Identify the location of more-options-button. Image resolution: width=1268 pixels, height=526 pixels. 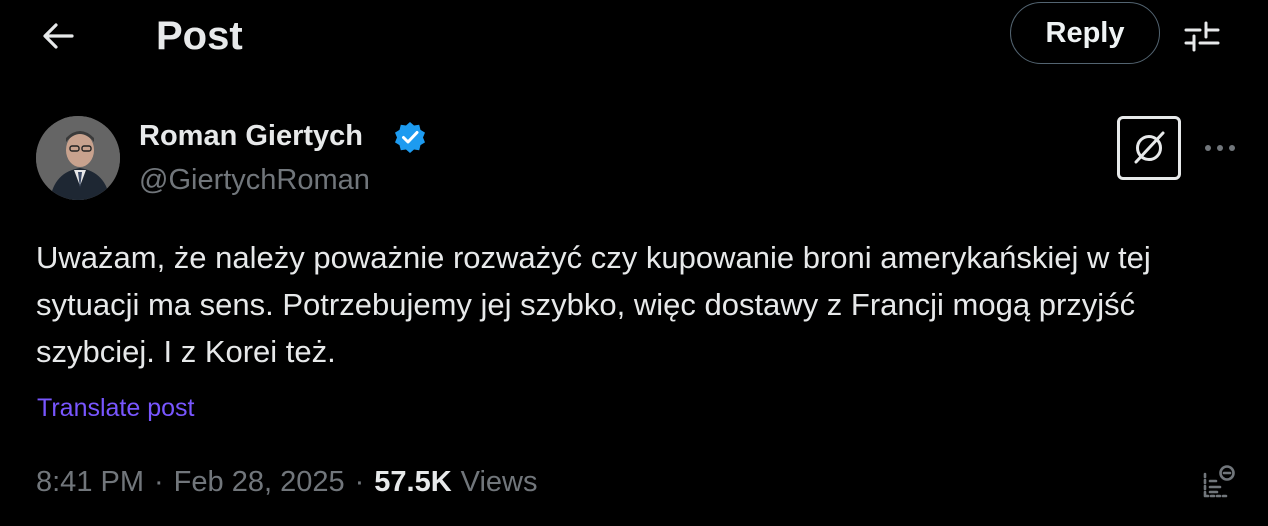
(1220, 148).